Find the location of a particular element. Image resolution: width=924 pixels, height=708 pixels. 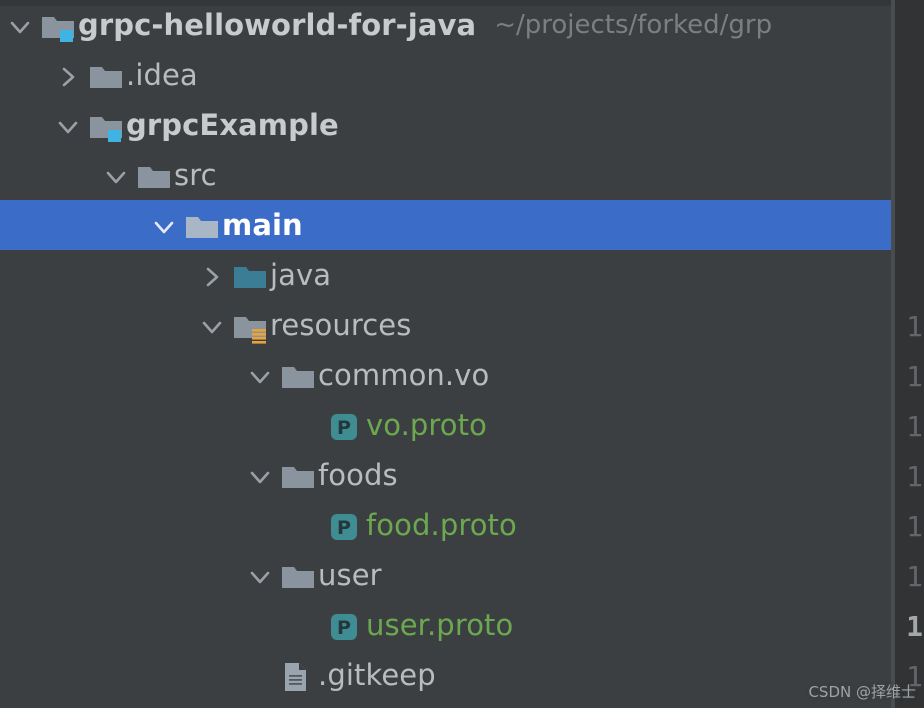

tree-row-main: main is located at coordinates (445, 225).